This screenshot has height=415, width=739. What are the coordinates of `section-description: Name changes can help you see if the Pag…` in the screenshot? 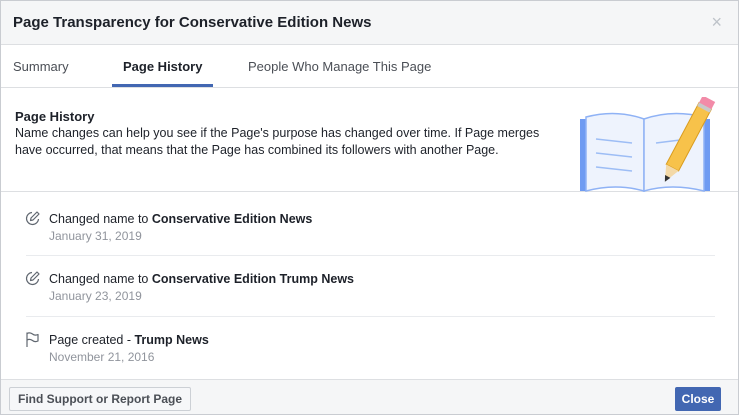 It's located at (277, 141).